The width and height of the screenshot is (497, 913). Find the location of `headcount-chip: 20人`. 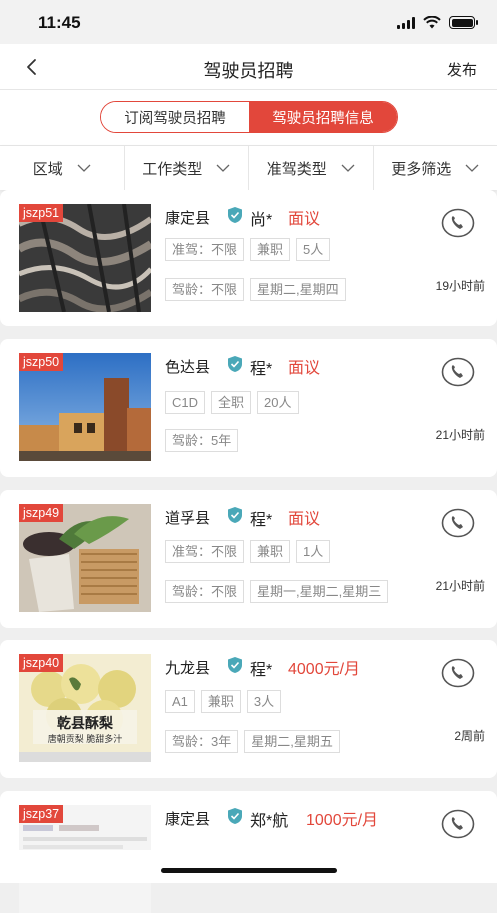

headcount-chip: 20人 is located at coordinates (277, 402).